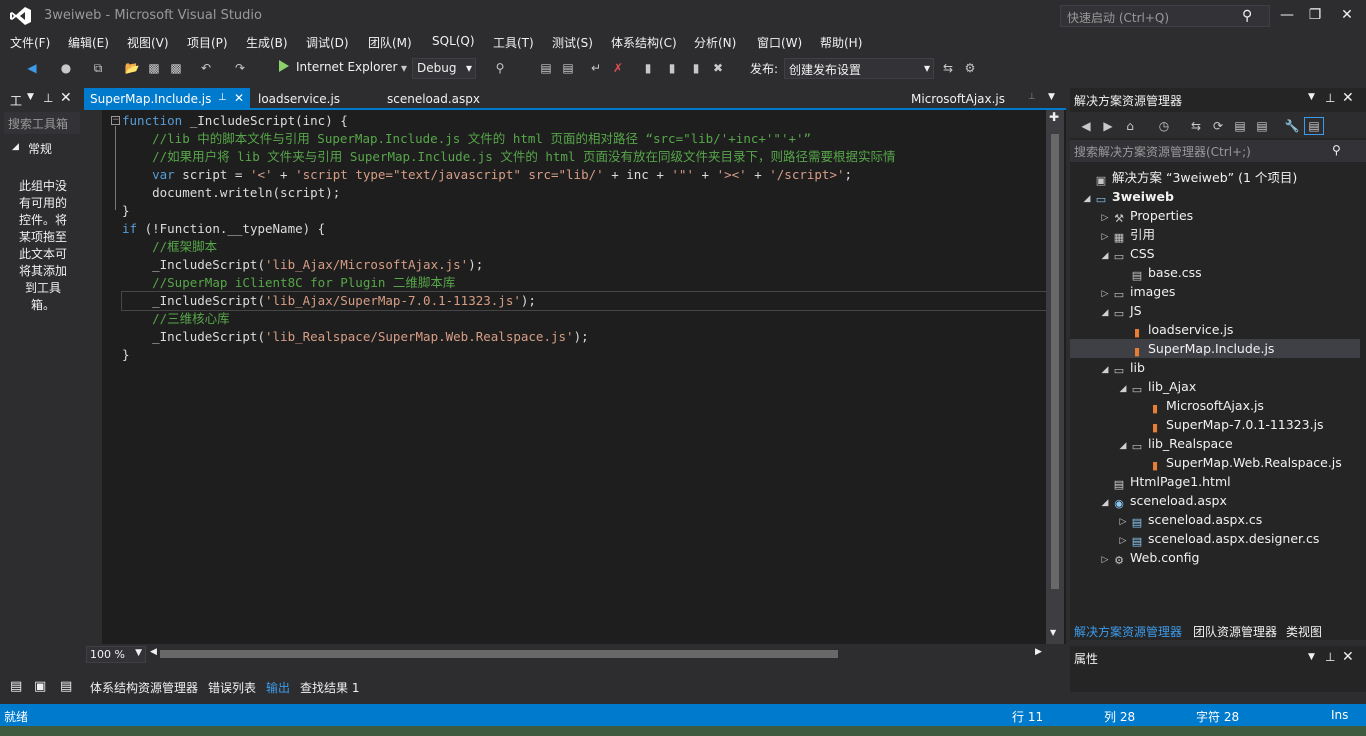 This screenshot has height=736, width=1366. Describe the element at coordinates (1215, 405) in the screenshot. I see `tree-item: ▮ MicrosoftAjax.js` at that location.